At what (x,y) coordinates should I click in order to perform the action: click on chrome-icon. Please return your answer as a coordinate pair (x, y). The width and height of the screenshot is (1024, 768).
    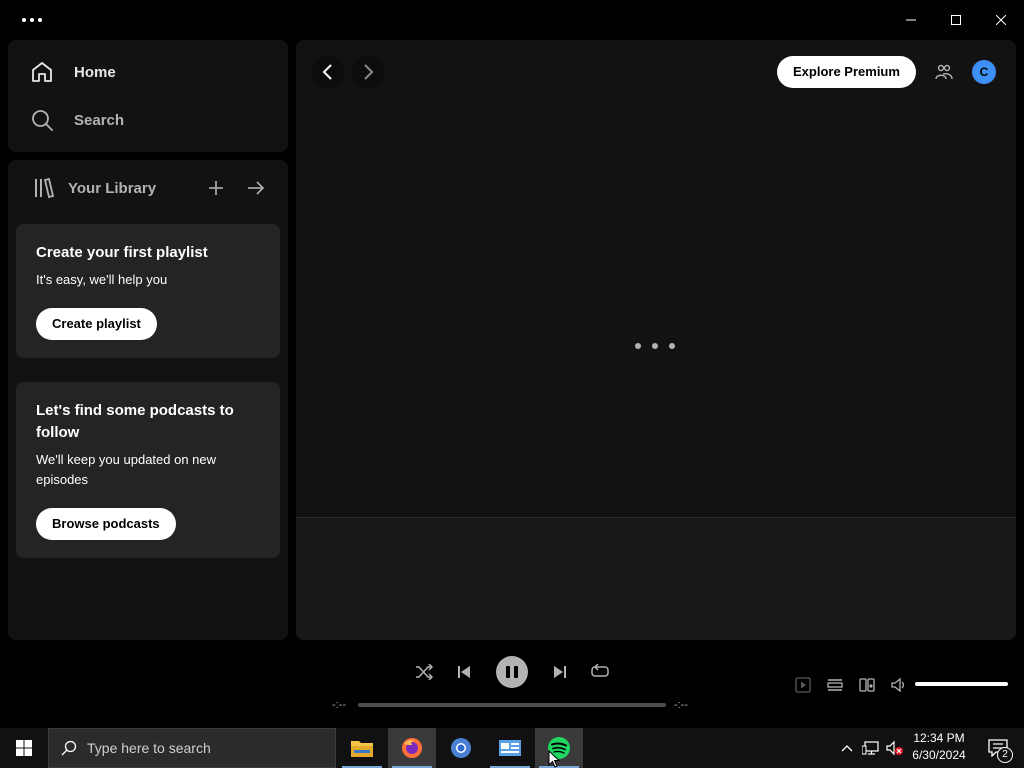
    Looking at the image, I should click on (461, 748).